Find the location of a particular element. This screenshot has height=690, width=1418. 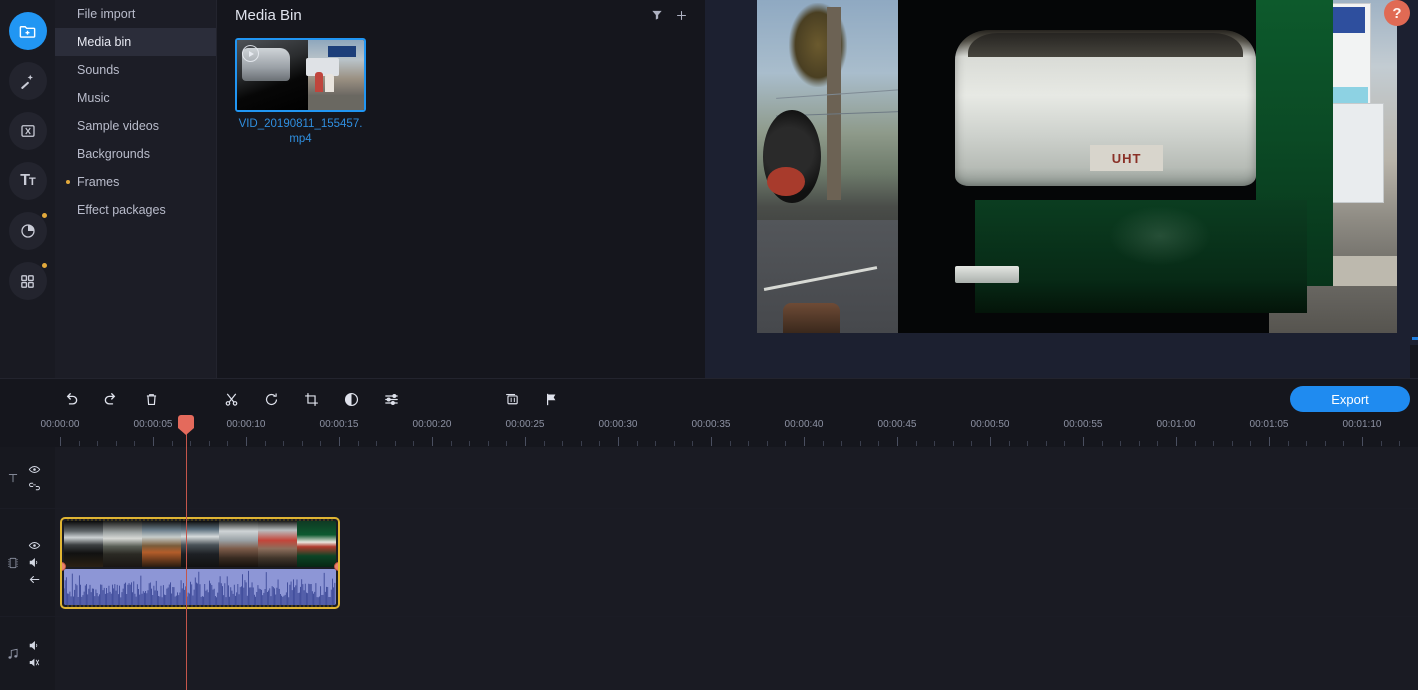

clip-stack-icon is located at coordinates (511, 399).